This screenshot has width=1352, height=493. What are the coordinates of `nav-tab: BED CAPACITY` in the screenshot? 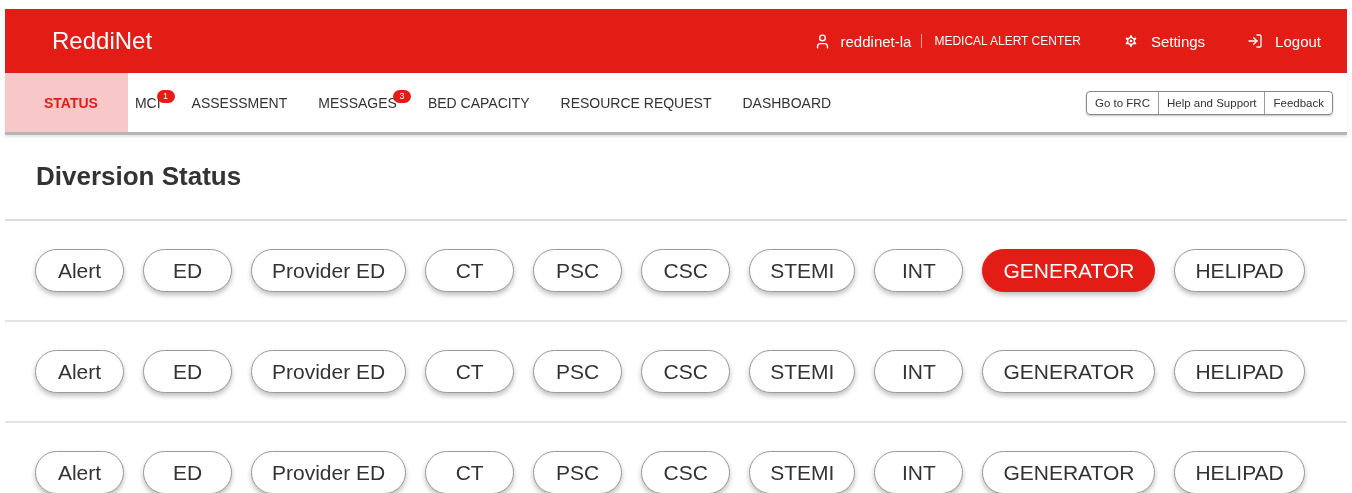 It's located at (480, 102).